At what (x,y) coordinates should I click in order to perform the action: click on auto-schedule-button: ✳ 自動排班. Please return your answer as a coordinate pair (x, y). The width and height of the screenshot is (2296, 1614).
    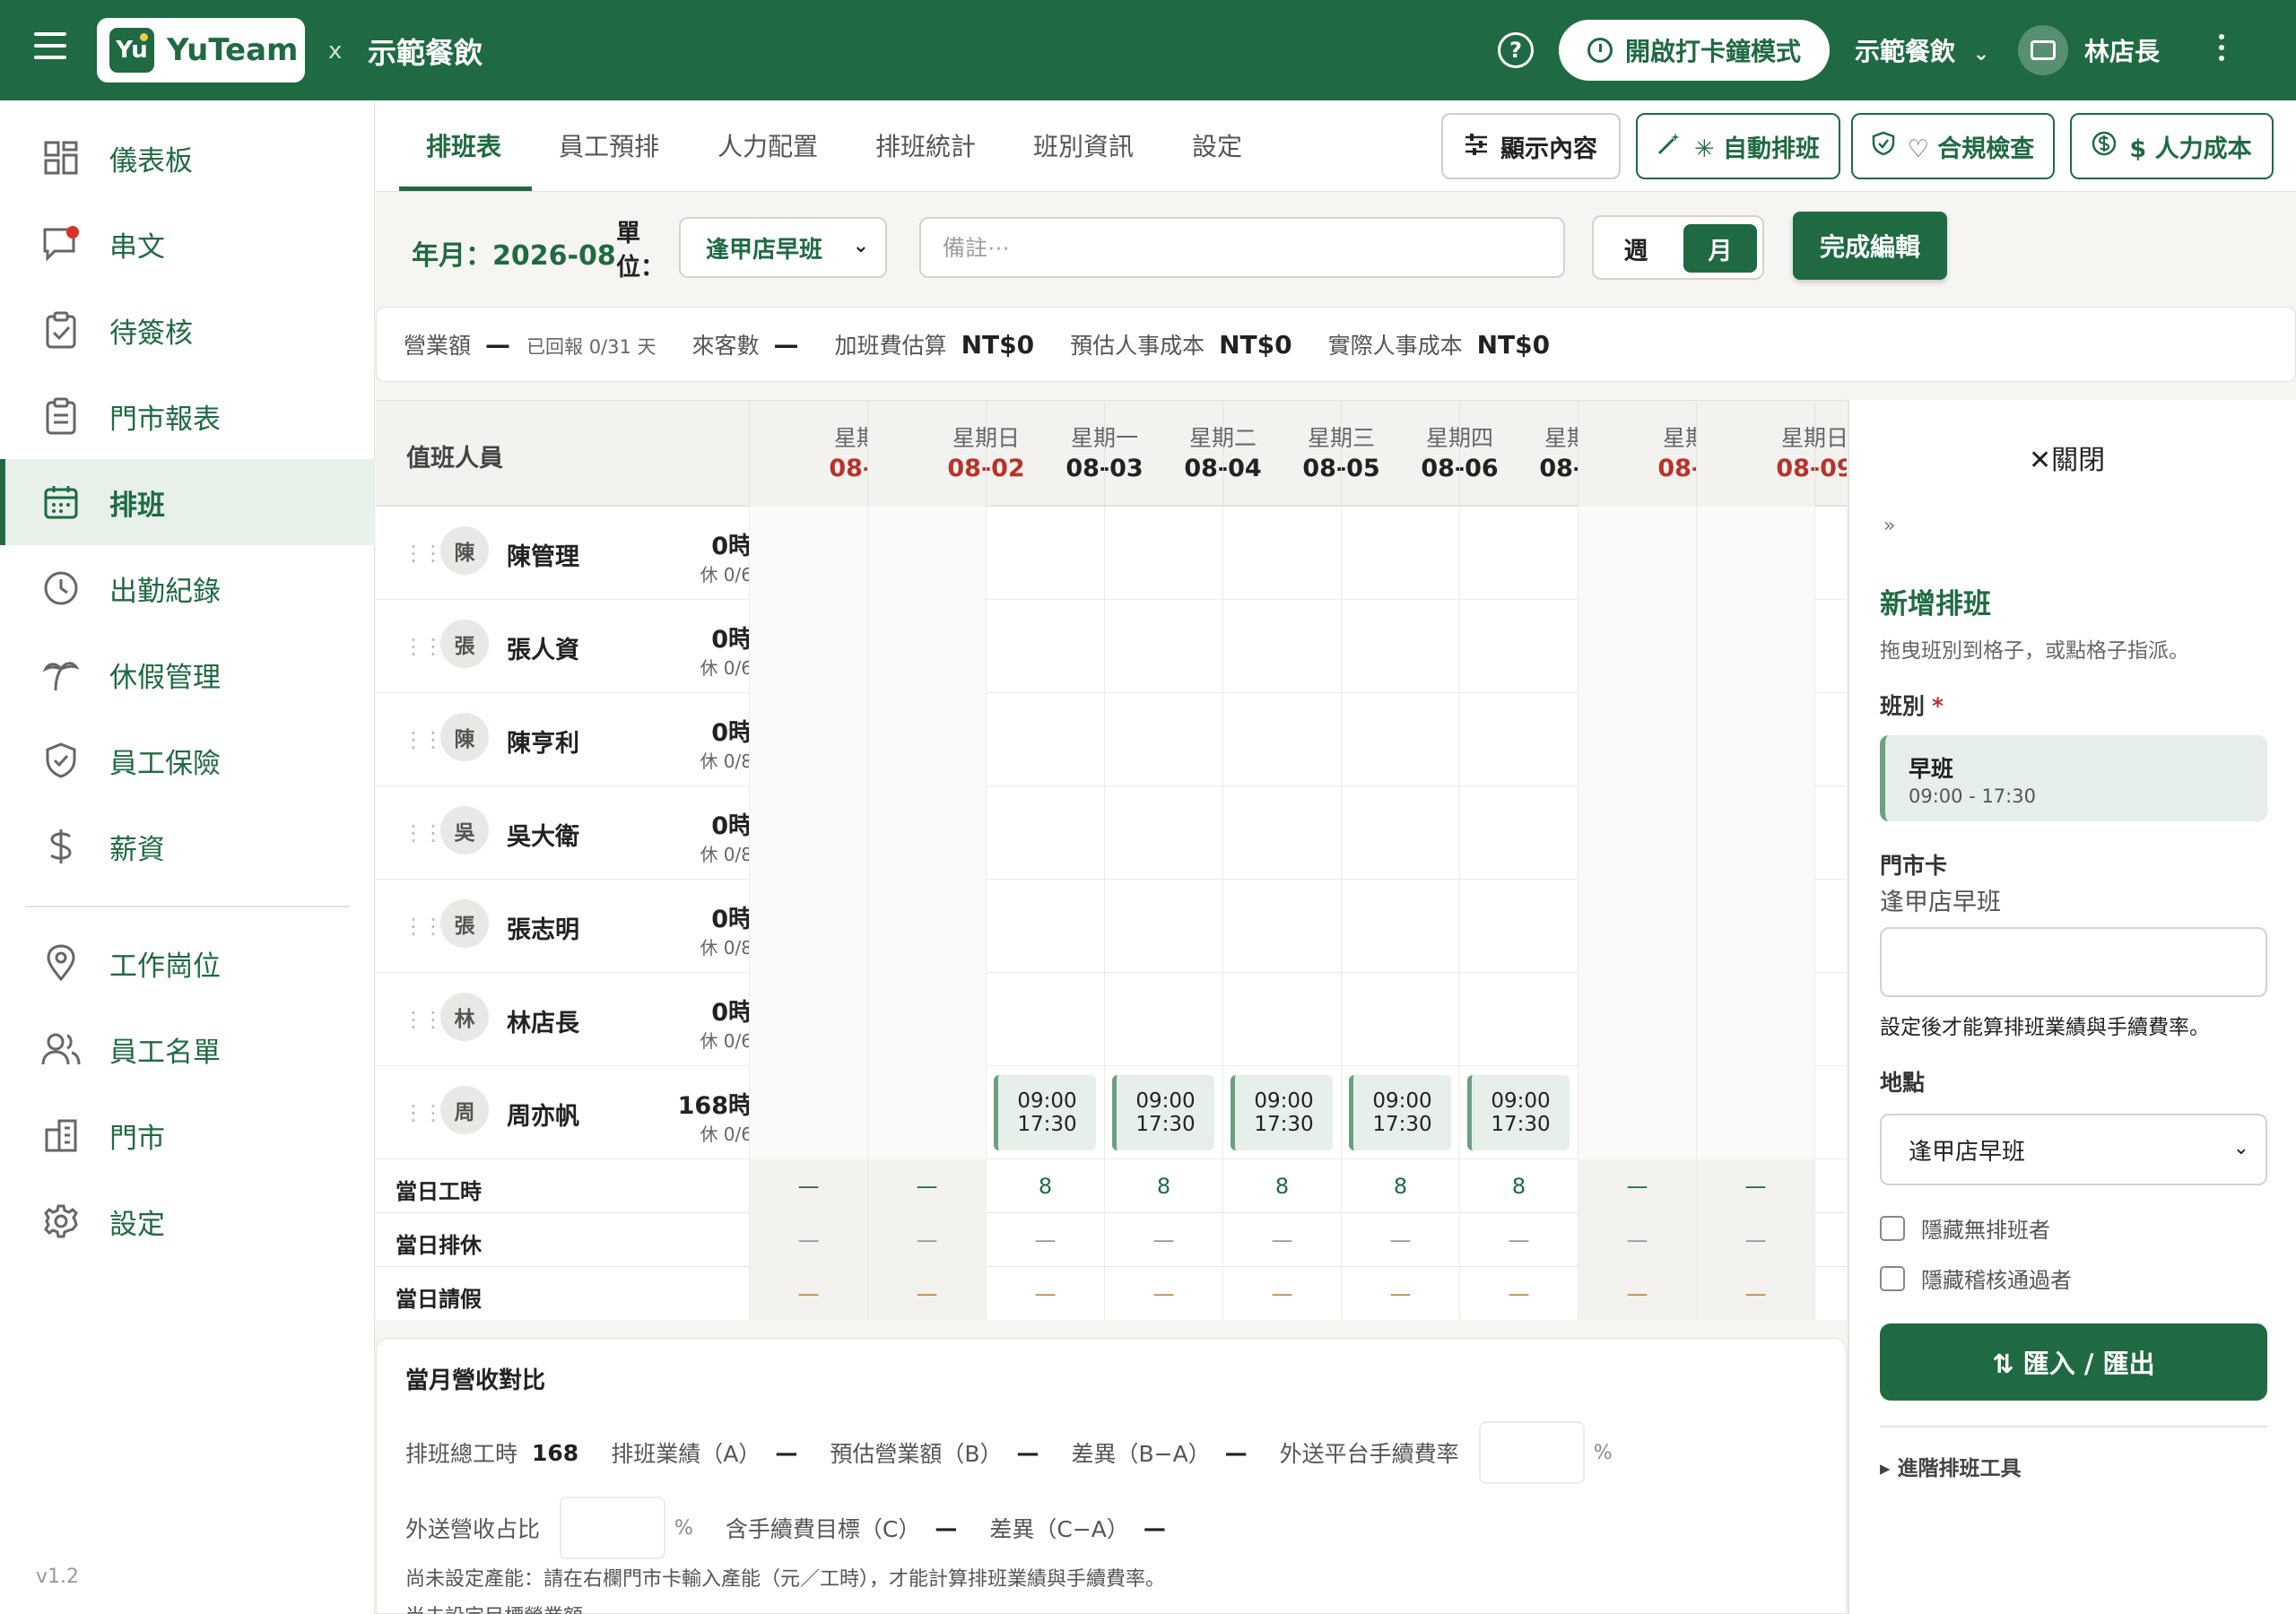
    Looking at the image, I should click on (1738, 146).